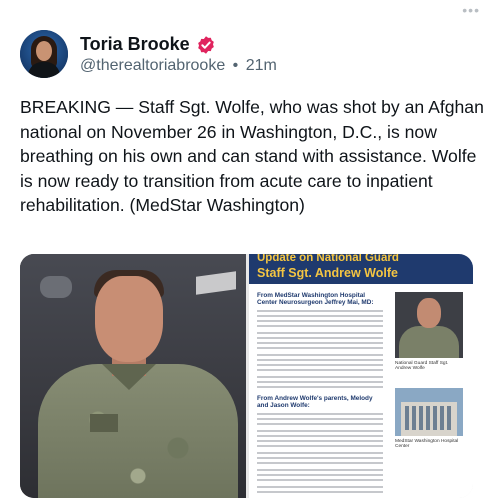  Describe the element at coordinates (327, 273) in the screenshot. I see `document-banner-subtitle: Staff Sgt. Andrew Wolfe` at that location.